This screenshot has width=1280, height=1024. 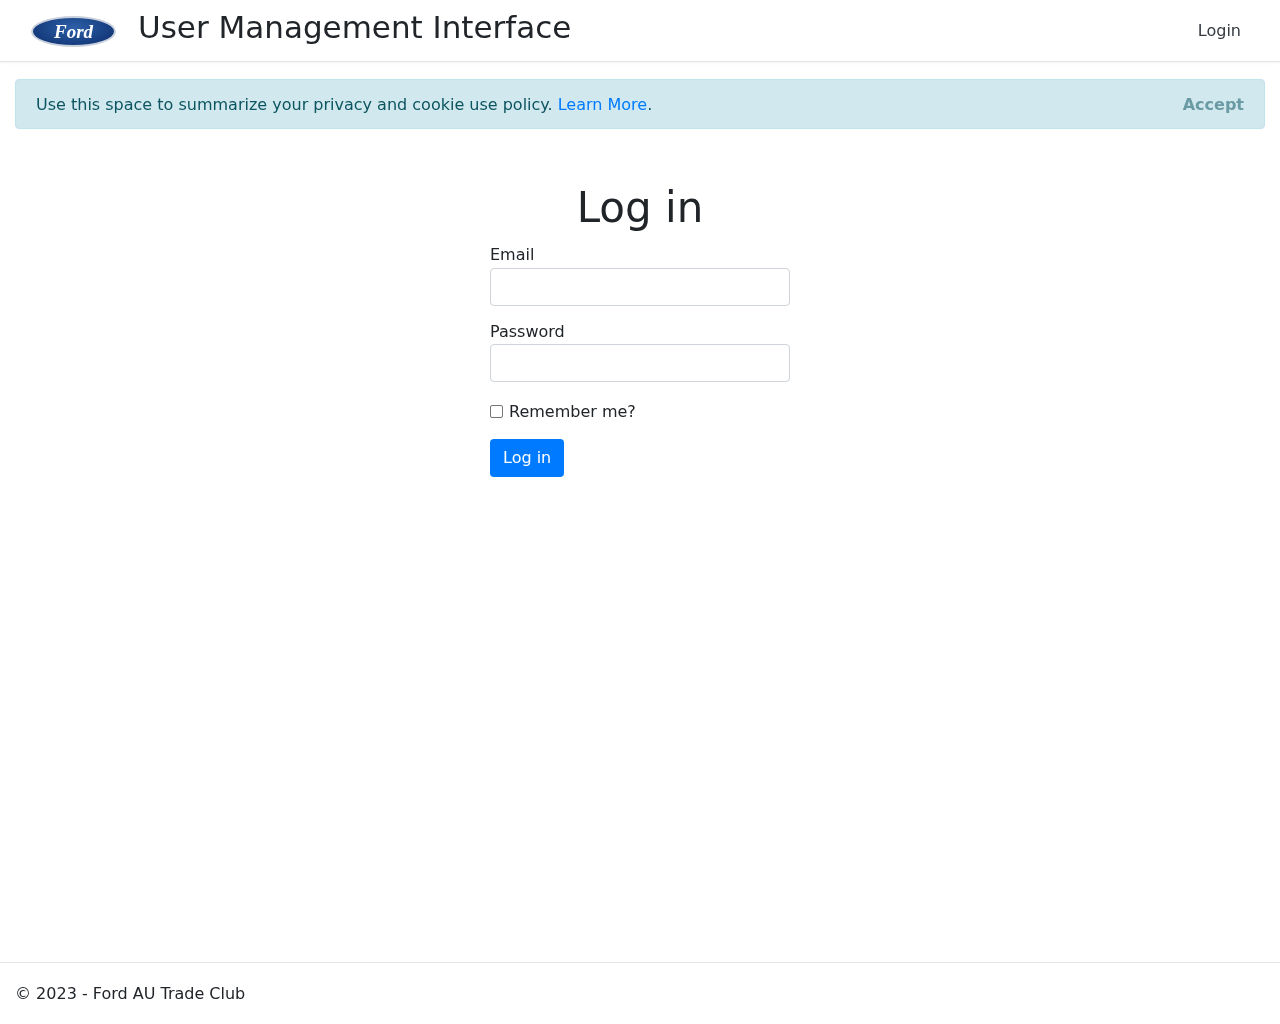 What do you see at coordinates (344, 104) in the screenshot?
I see `cookie-message: Use this space to summarize your privacy and cookie use policy. Learn More.` at bounding box center [344, 104].